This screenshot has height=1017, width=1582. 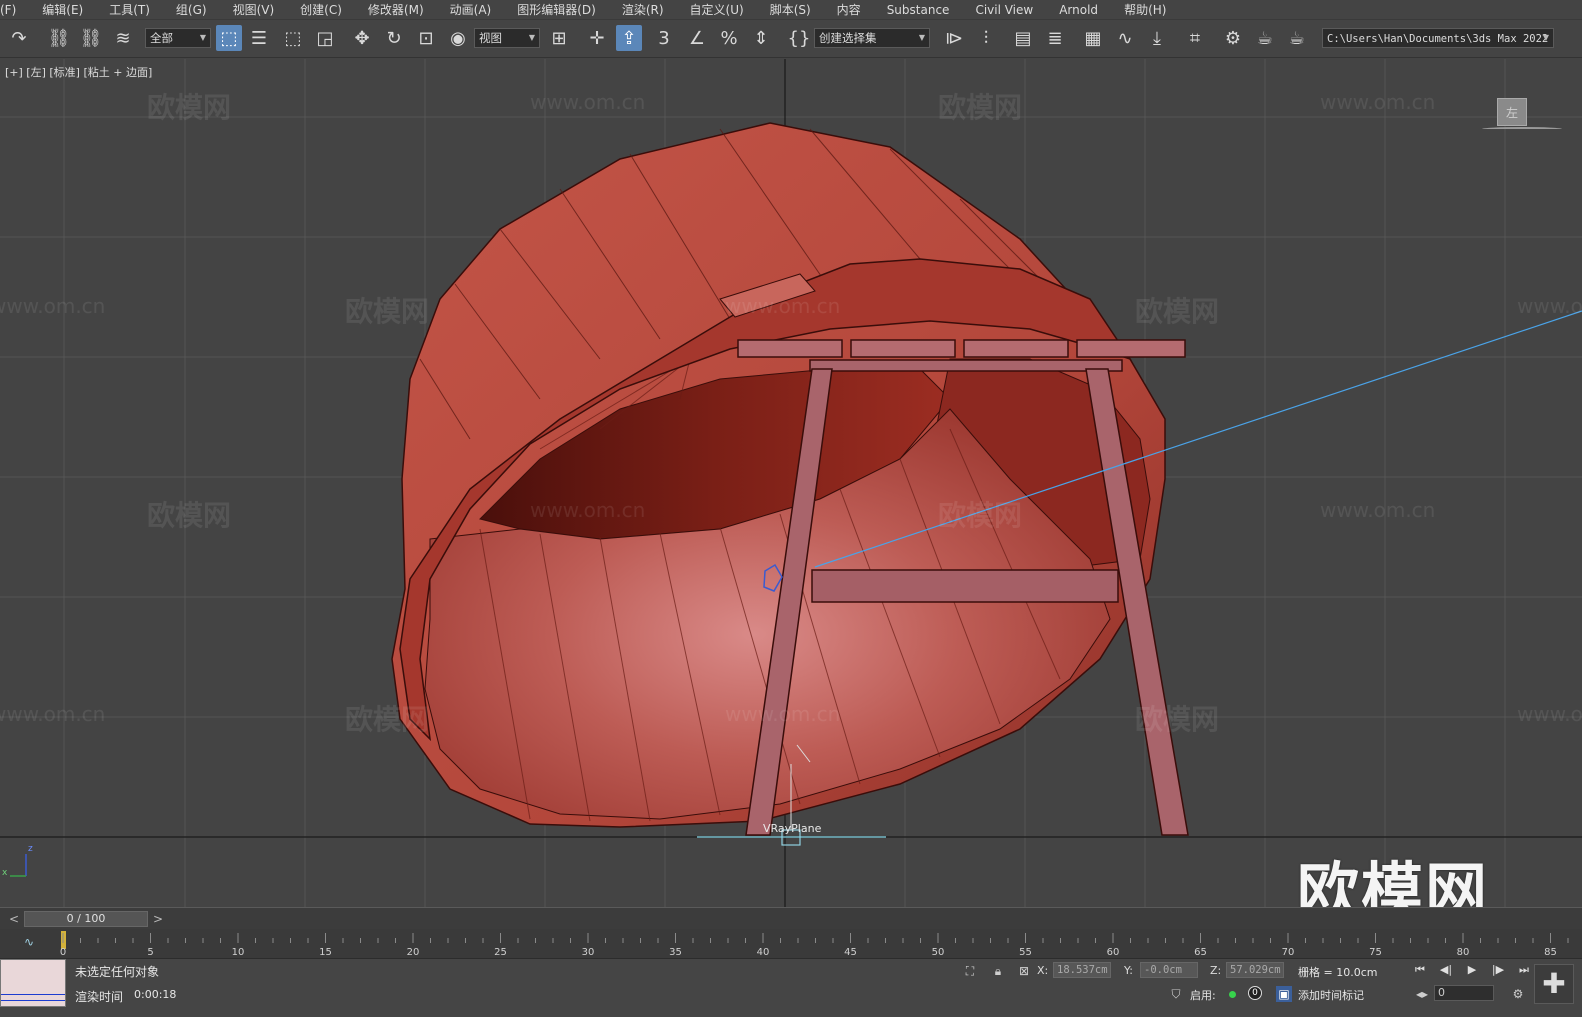 I want to click on redo-icon: ↷, so click(x=19, y=38).